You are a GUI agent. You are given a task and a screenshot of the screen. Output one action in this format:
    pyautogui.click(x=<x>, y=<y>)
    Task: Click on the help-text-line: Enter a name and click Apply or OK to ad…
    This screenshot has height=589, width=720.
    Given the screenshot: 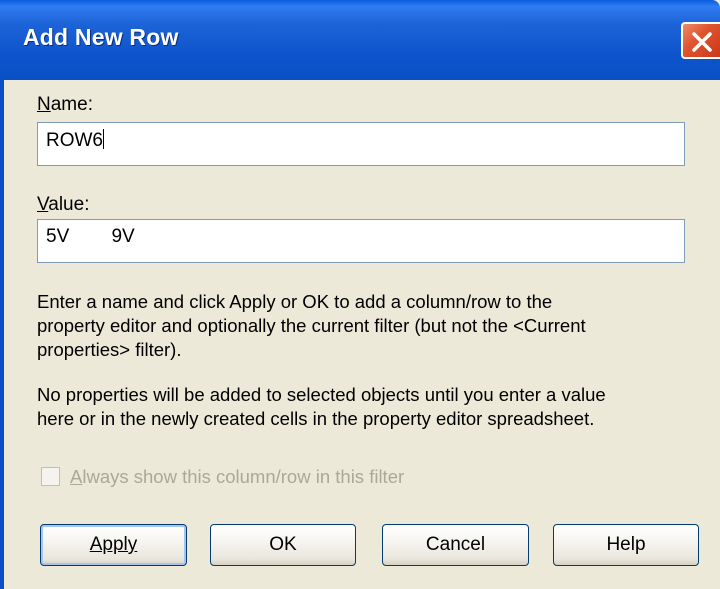 What is the action you would take?
    pyautogui.click(x=295, y=301)
    